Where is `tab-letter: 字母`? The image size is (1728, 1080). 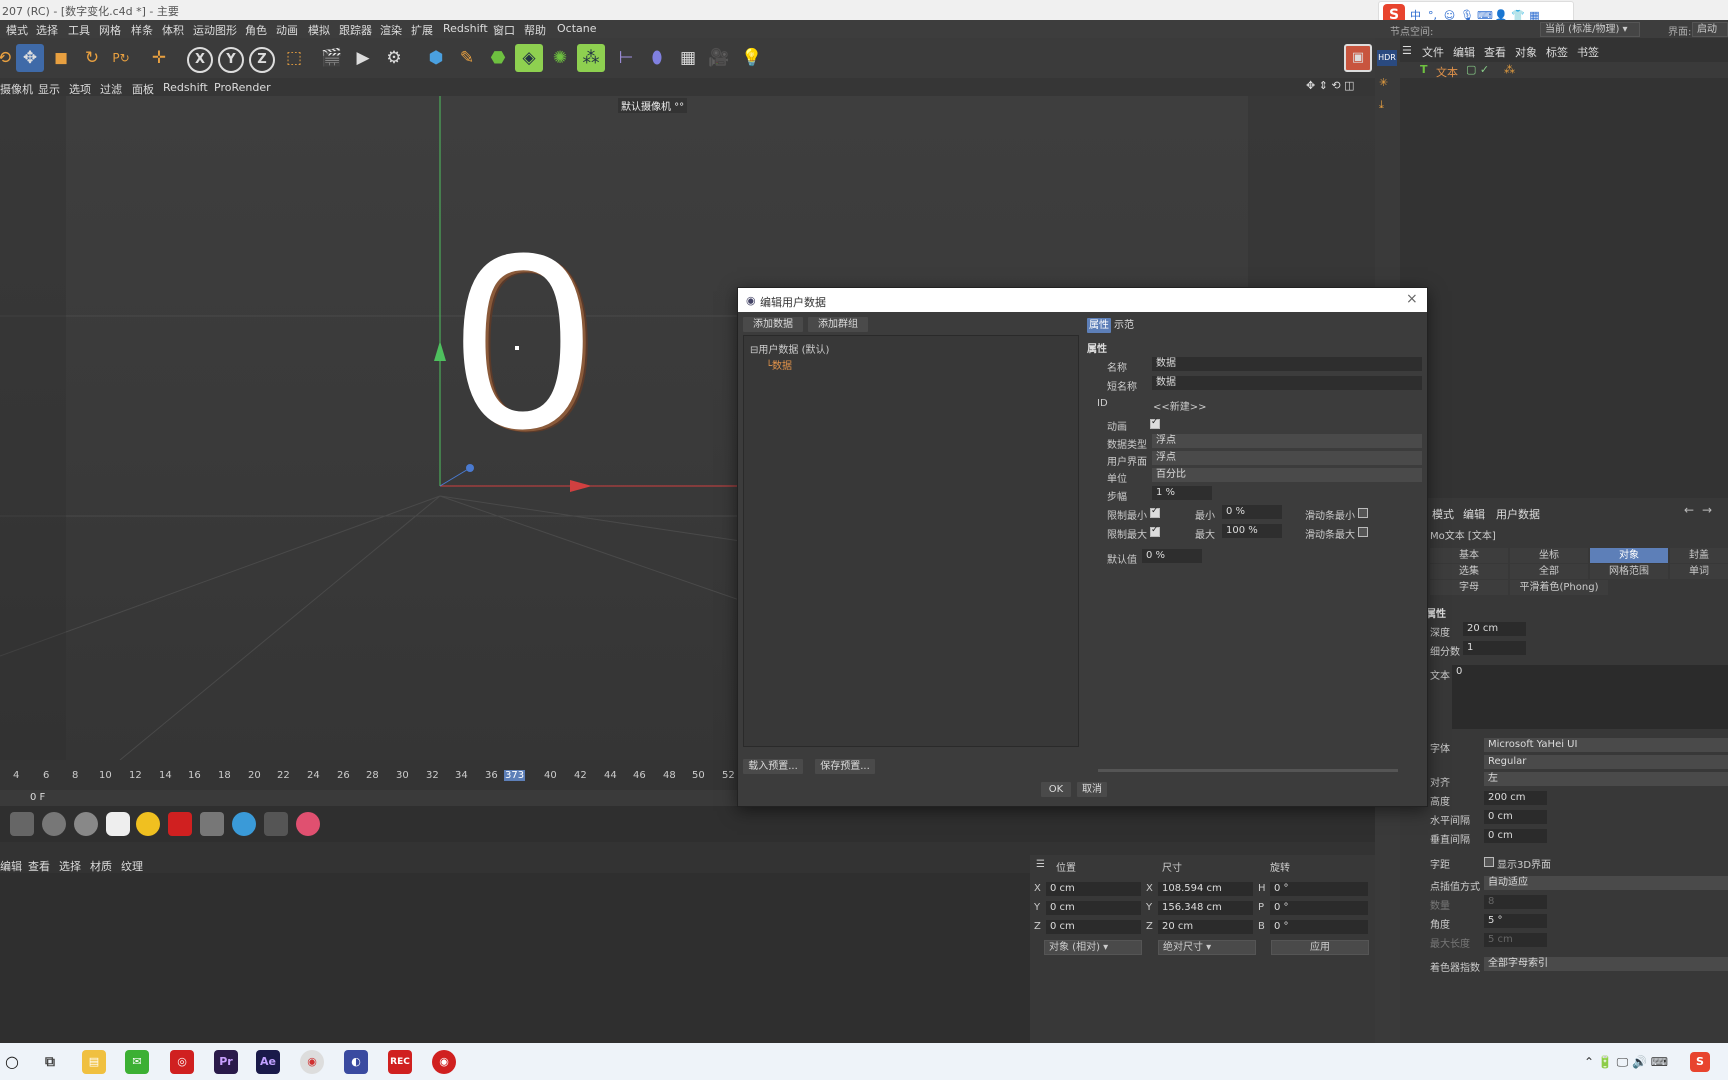 tab-letter: 字母 is located at coordinates (1469, 587).